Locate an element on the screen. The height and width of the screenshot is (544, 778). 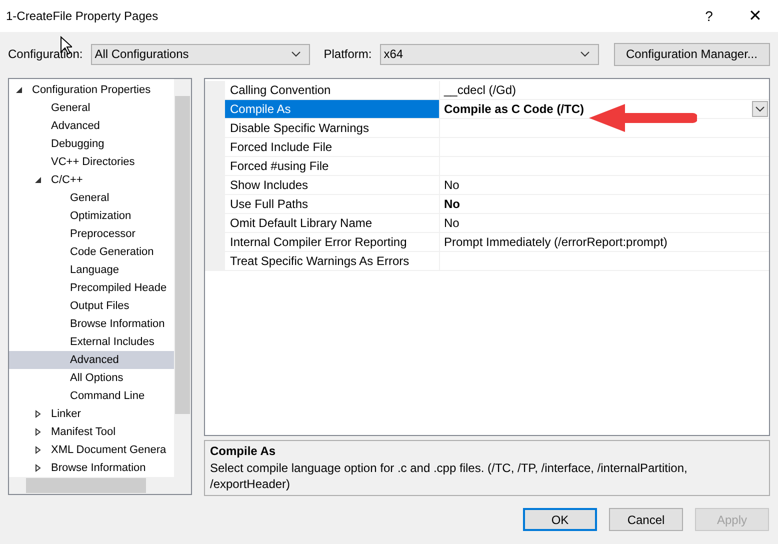
property-name: Forced #using File is located at coordinates (332, 166).